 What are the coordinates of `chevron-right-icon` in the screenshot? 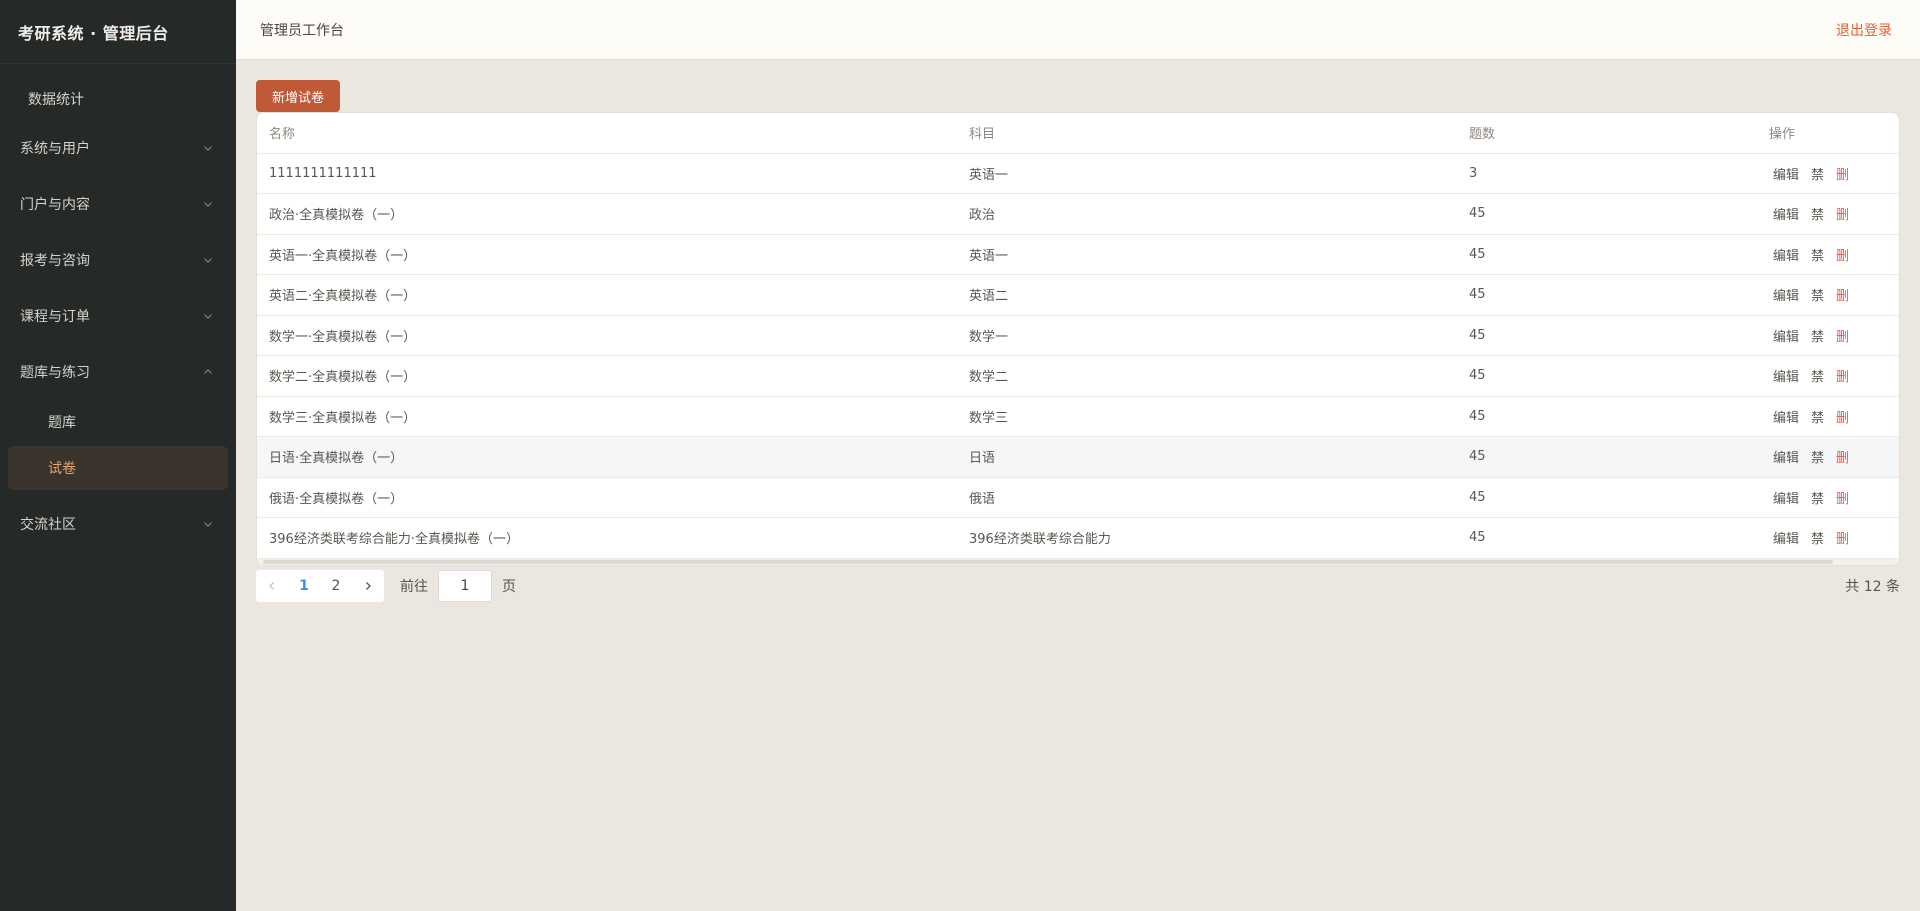 It's located at (368, 585).